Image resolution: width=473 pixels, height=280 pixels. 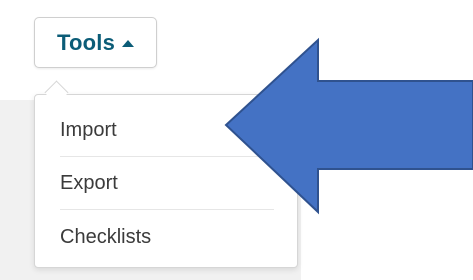 I want to click on tools-button: Tools, so click(x=95, y=42).